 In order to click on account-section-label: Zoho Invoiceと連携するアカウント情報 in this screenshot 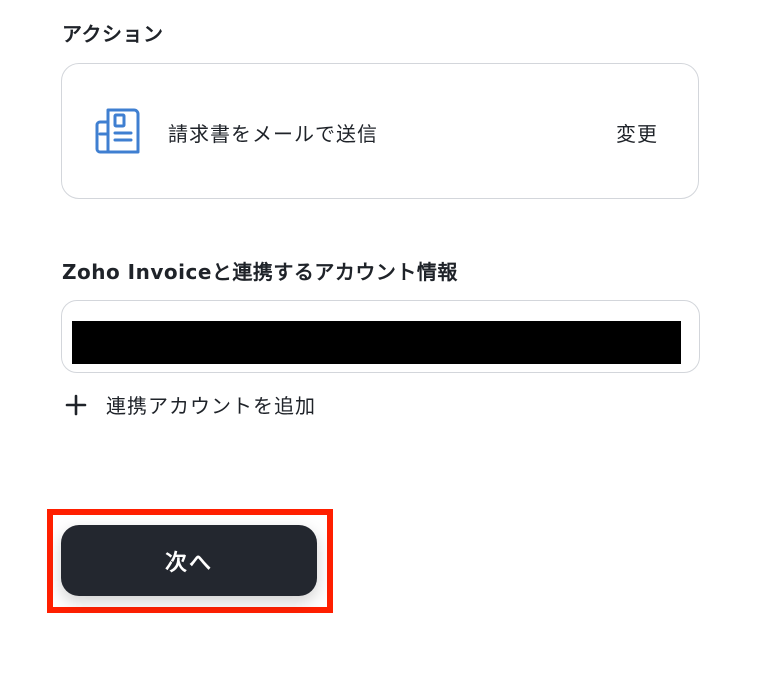, I will do `click(260, 272)`.